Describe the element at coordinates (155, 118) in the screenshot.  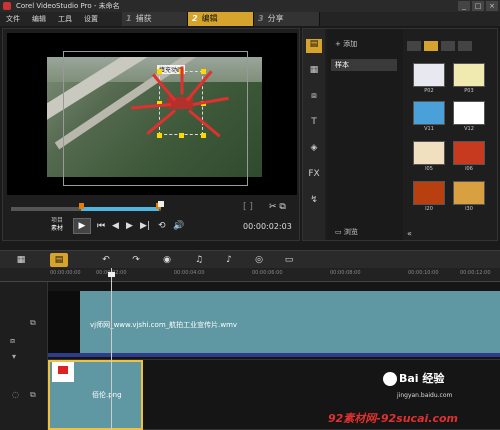
I see `title-safe-frame` at that location.